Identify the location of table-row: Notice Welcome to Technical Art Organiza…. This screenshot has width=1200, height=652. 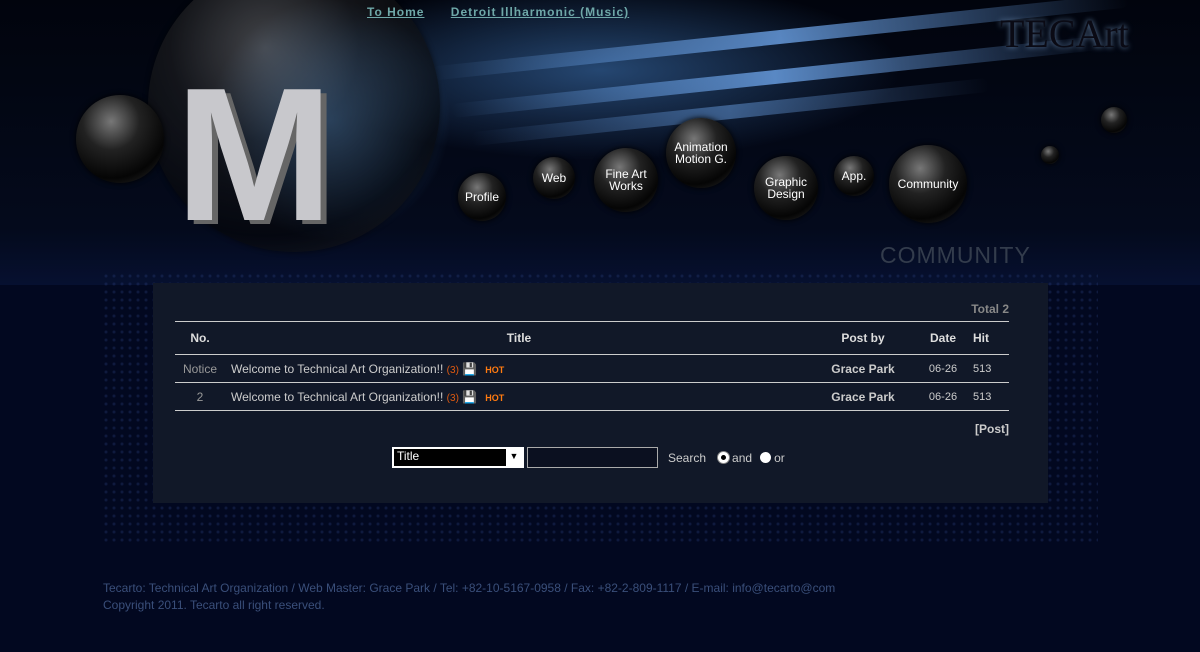
(592, 368).